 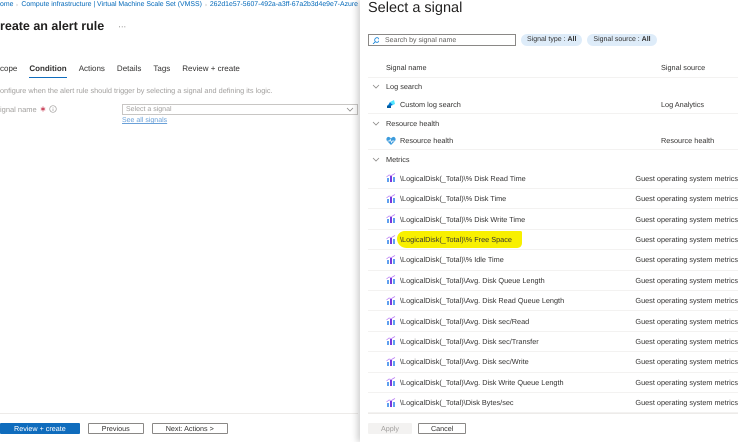 What do you see at coordinates (129, 71) in the screenshot?
I see `tab: Details` at bounding box center [129, 71].